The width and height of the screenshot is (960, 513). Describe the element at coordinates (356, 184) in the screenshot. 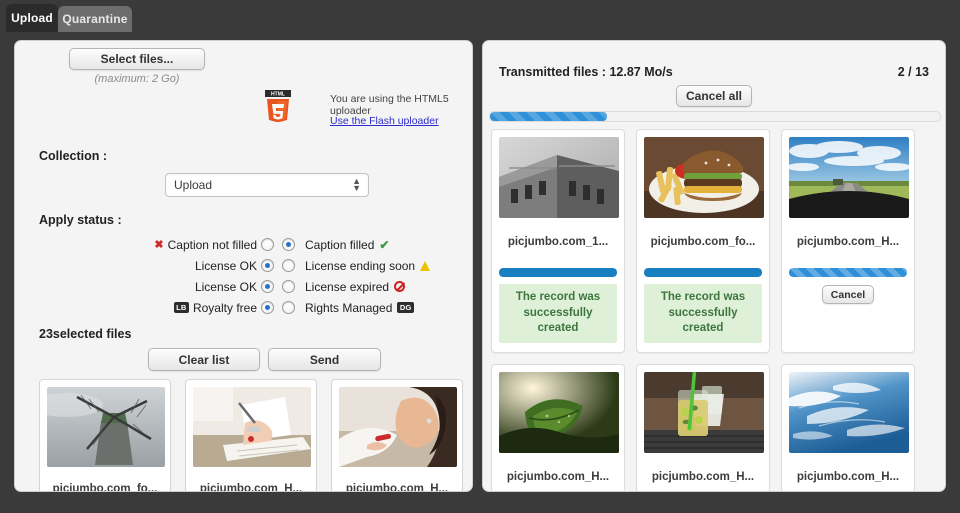

I see `chevron-updown-icon: ▲ ▼` at that location.